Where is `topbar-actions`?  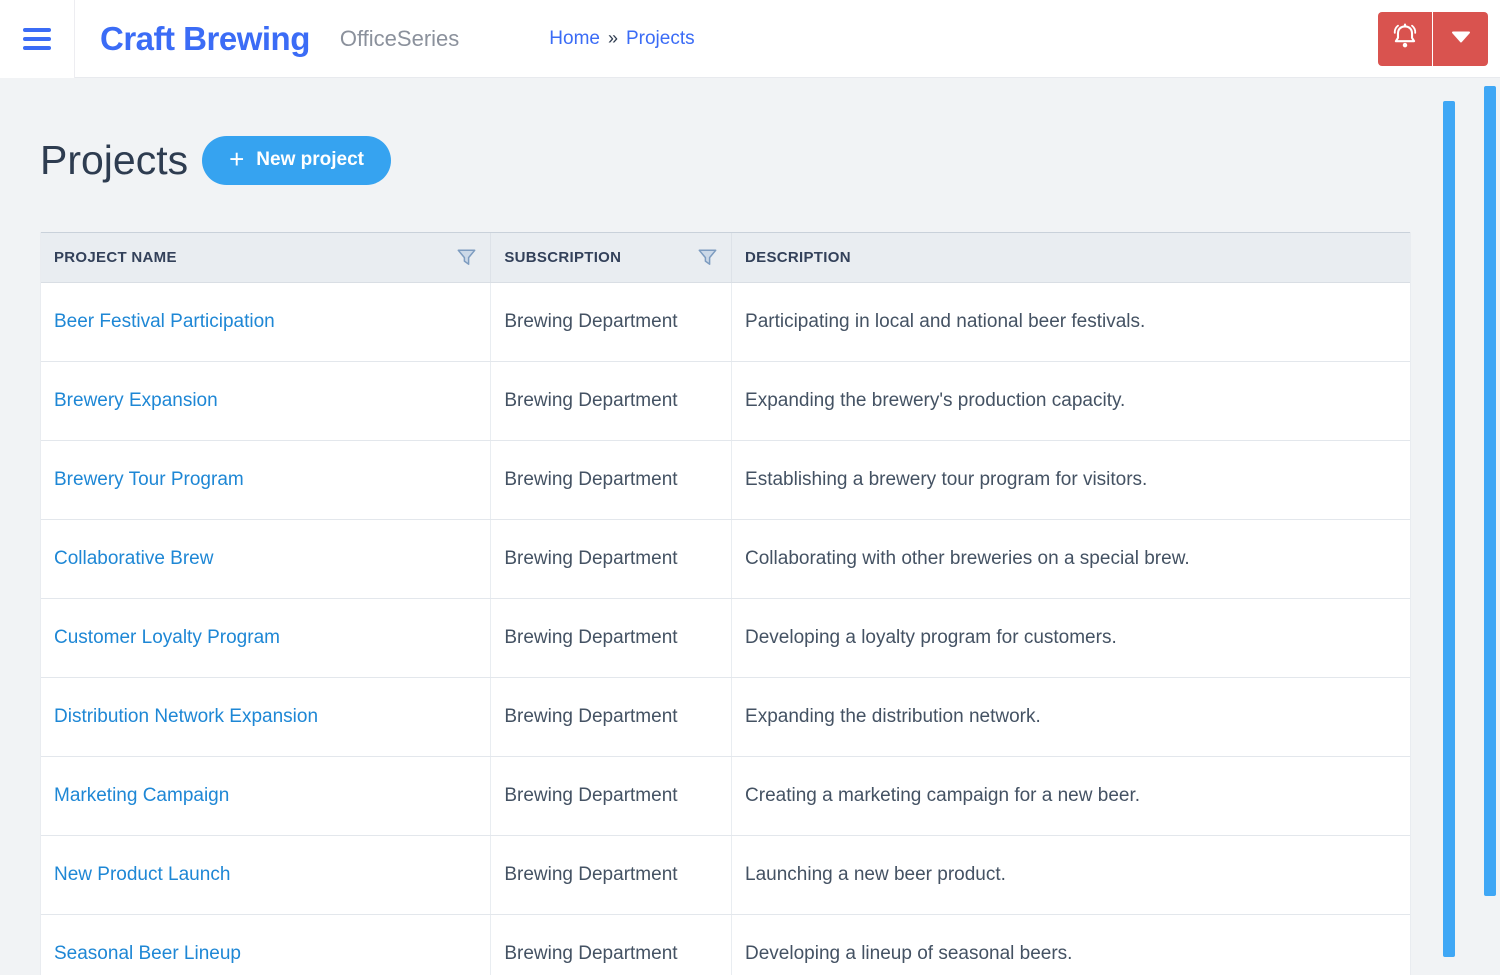
topbar-actions is located at coordinates (1433, 38).